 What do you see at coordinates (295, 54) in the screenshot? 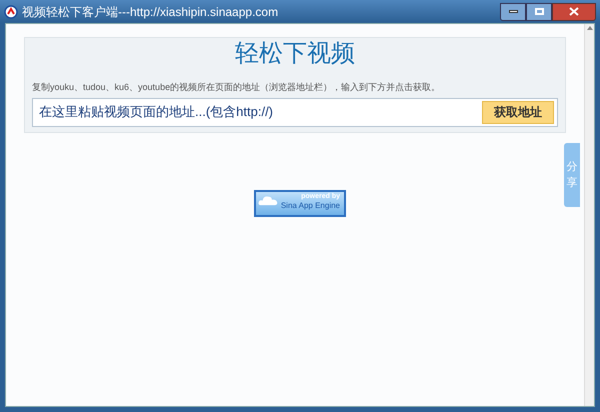
I see `page-heading: 轻松下视频` at bounding box center [295, 54].